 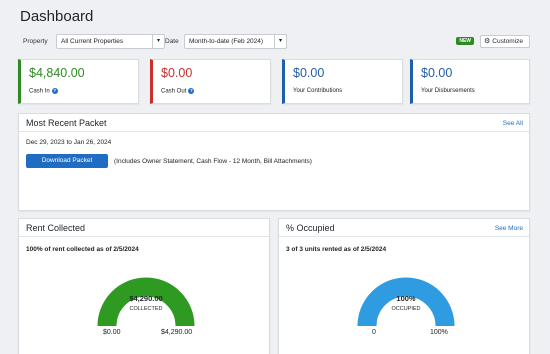 I want to click on occupied-gauge: 100% OCCUPIED, so click(x=406, y=302).